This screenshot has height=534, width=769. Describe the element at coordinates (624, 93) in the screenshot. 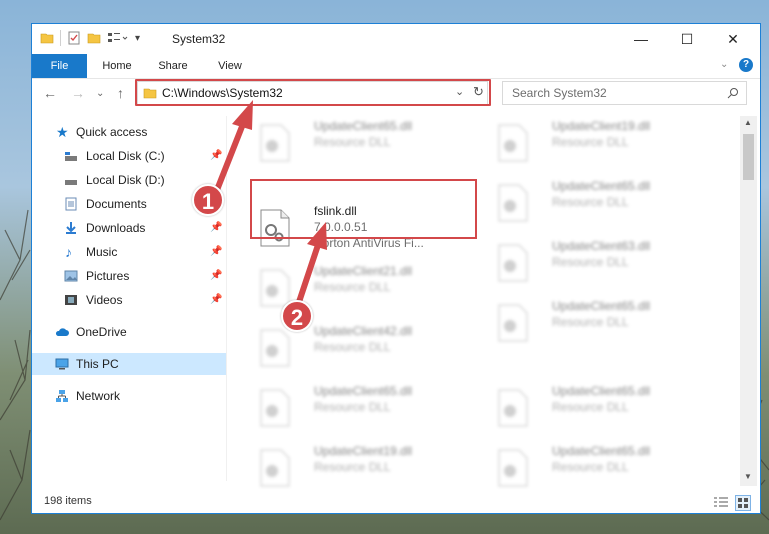

I see `search-box: Search System32` at that location.